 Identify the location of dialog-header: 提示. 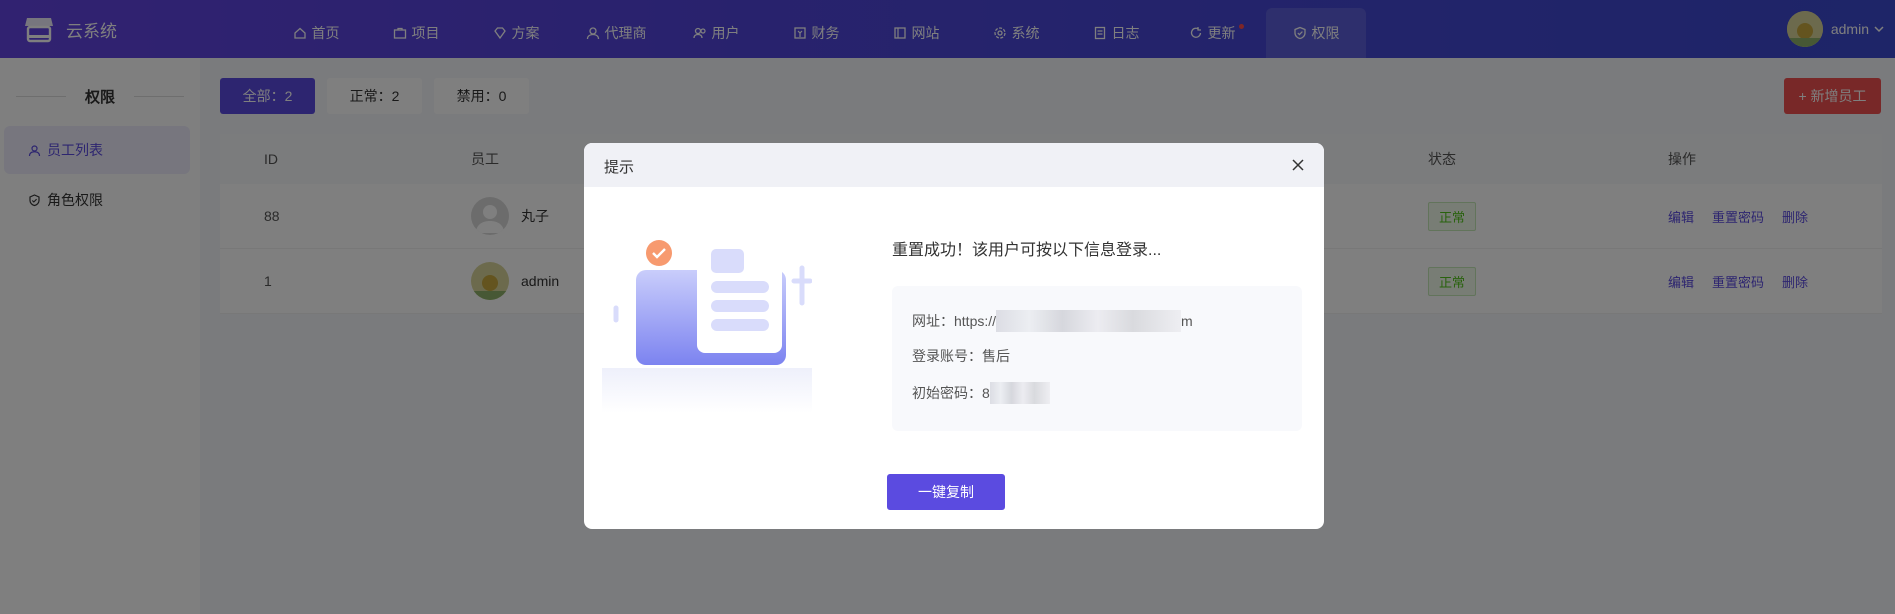
(954, 165).